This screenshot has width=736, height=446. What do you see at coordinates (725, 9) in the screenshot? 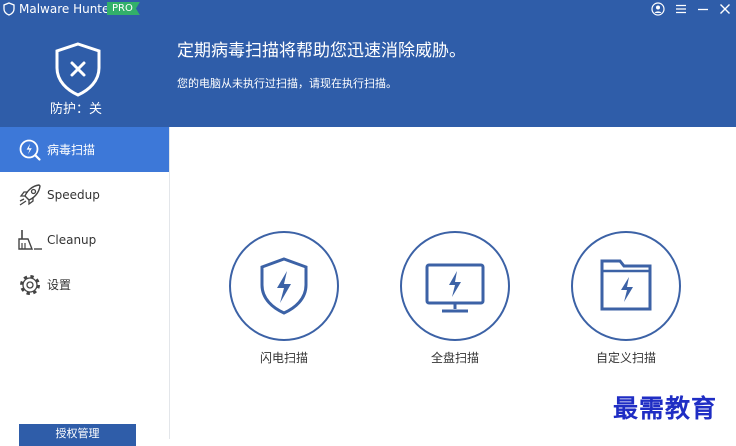
I see `close-icon` at bounding box center [725, 9].